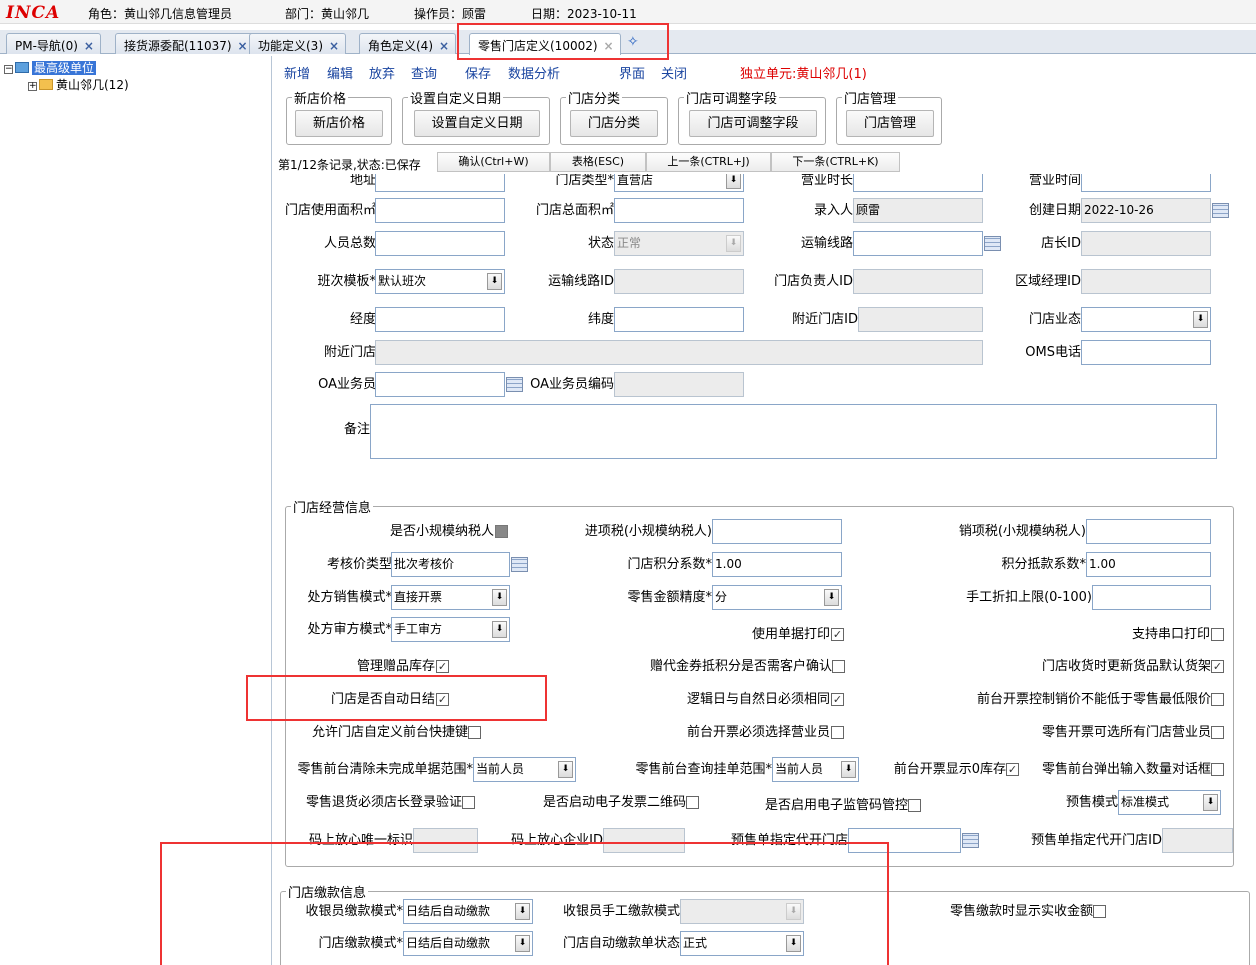 Image resolution: width=1256 pixels, height=965 pixels. Describe the element at coordinates (501, 531) in the screenshot. I see `small-taxpayer-checkbox` at that location.